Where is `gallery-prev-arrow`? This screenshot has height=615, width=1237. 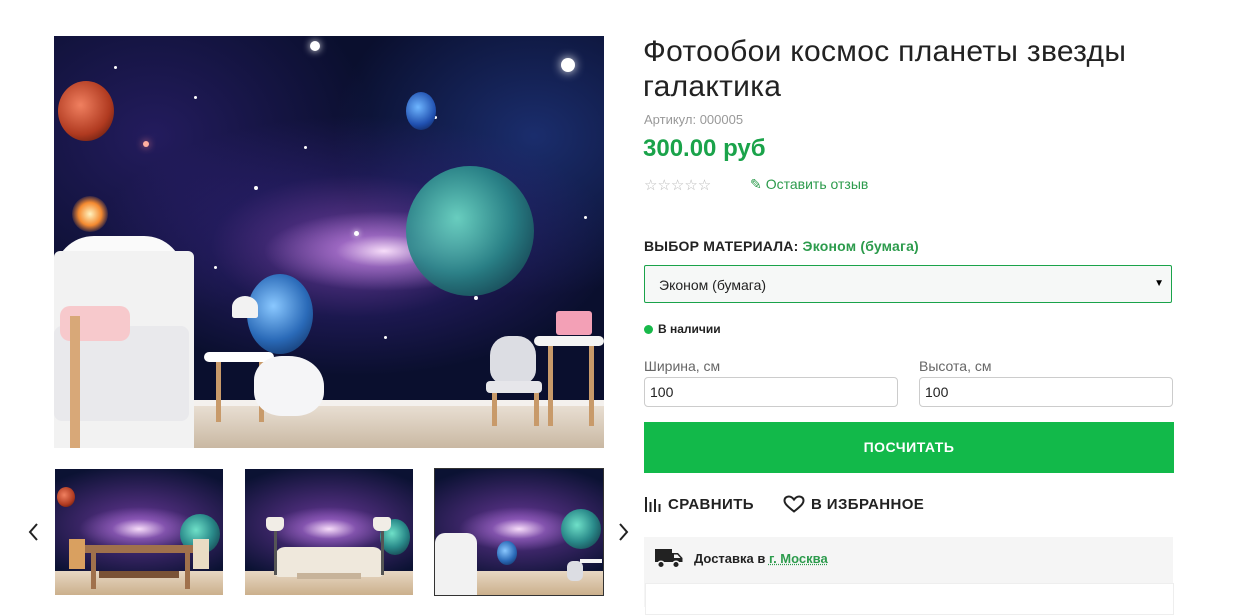
gallery-prev-arrow is located at coordinates (34, 532).